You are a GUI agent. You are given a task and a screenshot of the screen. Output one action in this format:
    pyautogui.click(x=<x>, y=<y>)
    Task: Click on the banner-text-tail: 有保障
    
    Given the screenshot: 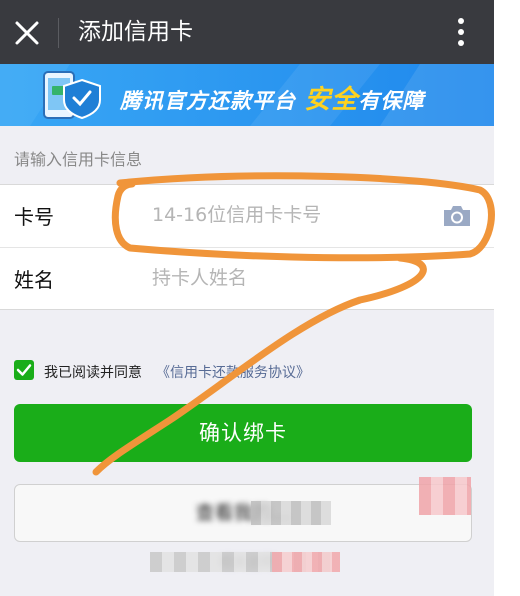 What is the action you would take?
    pyautogui.click(x=391, y=101)
    